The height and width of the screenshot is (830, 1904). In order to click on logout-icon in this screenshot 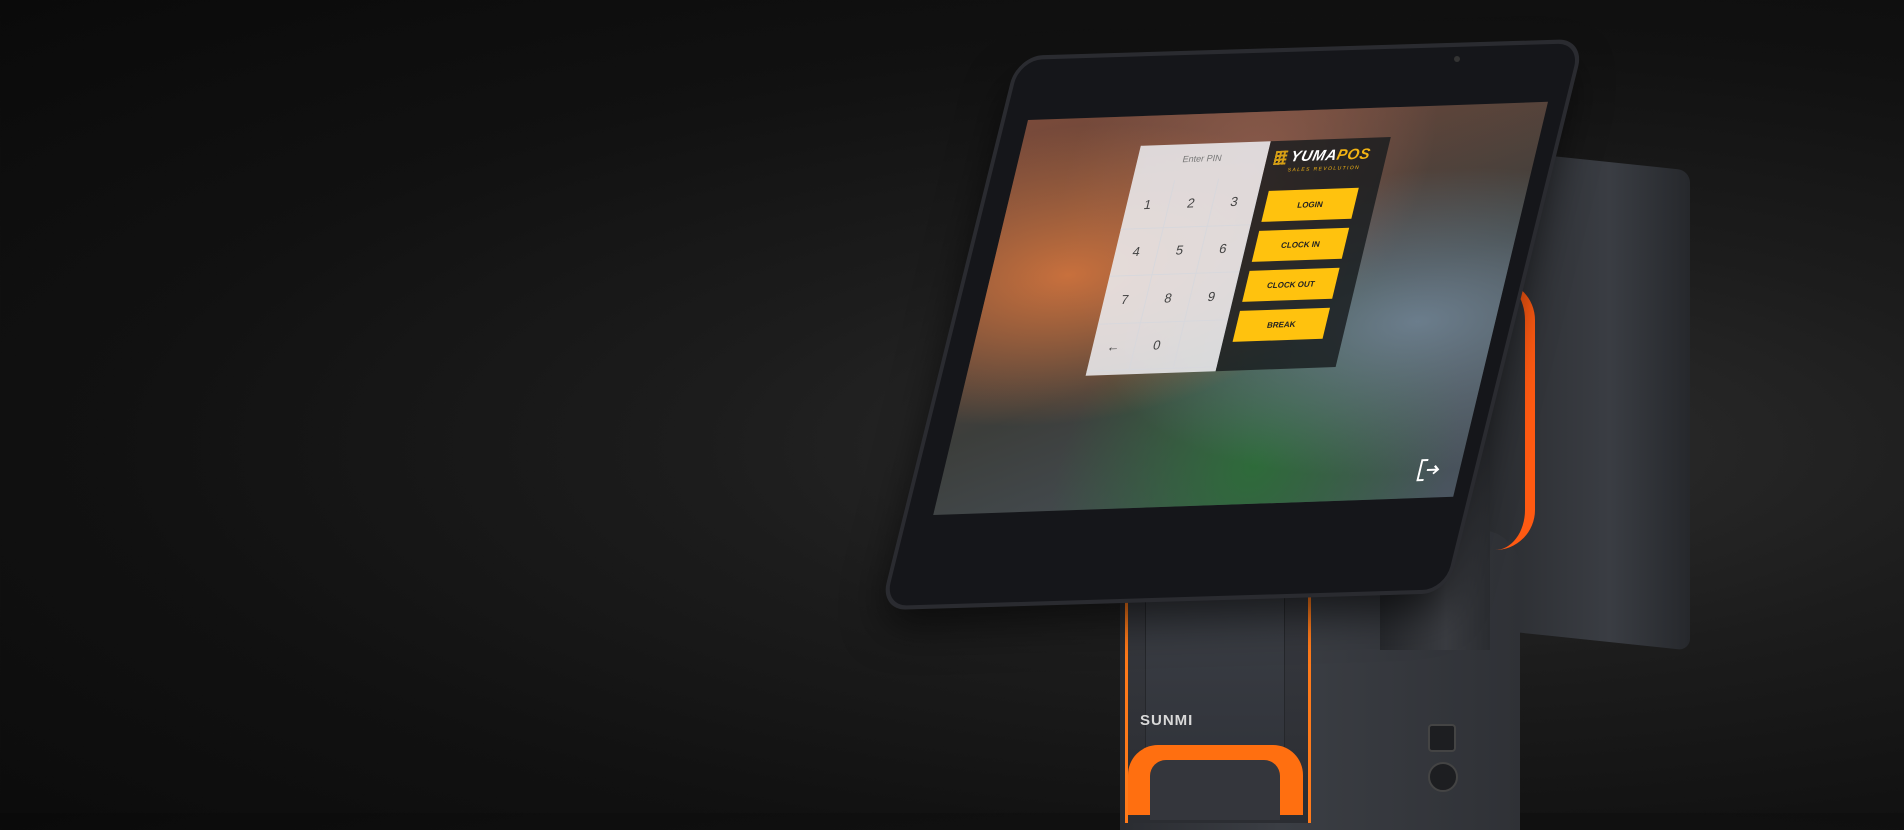, I will do `click(1429, 470)`.